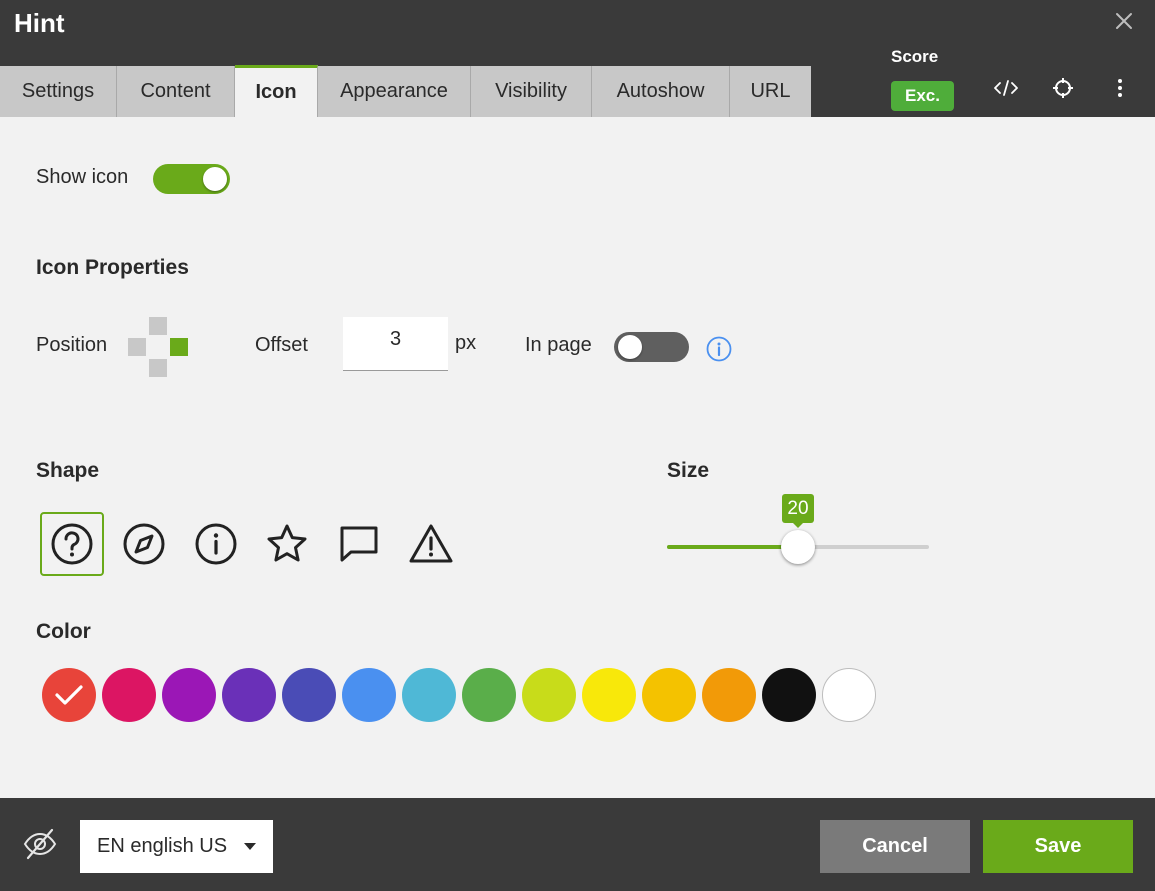  I want to click on info-circle-icon, so click(216, 544).